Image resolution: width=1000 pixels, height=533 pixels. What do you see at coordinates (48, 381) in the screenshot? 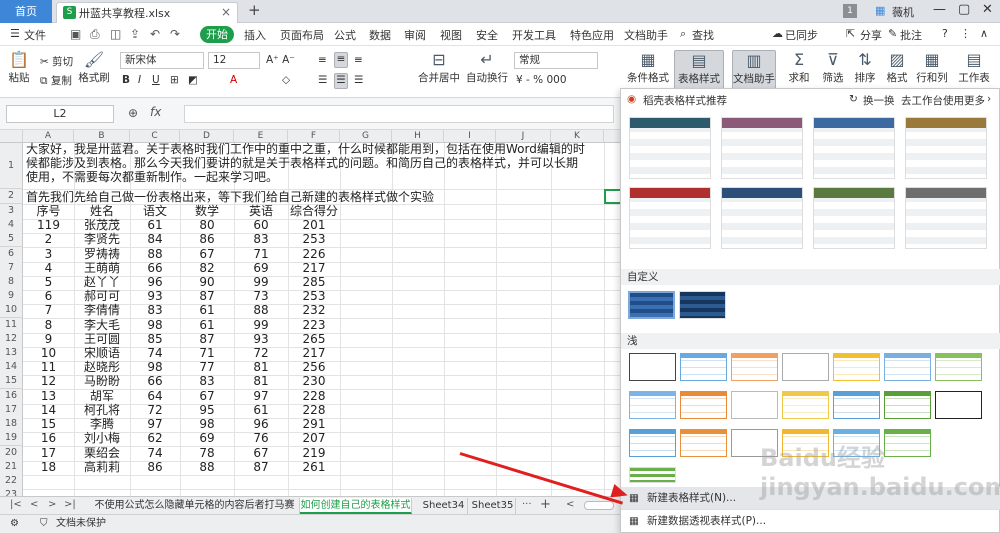
I see `table-cell: 12` at bounding box center [48, 381].